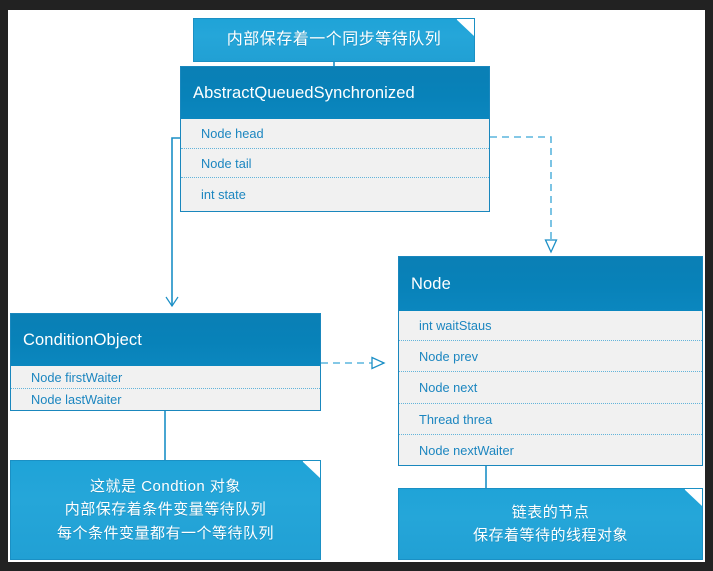 Image resolution: width=713 pixels, height=571 pixels. I want to click on class-title-abstractqueuedsynchronized: AbstractQueuedSynchronized, so click(335, 93).